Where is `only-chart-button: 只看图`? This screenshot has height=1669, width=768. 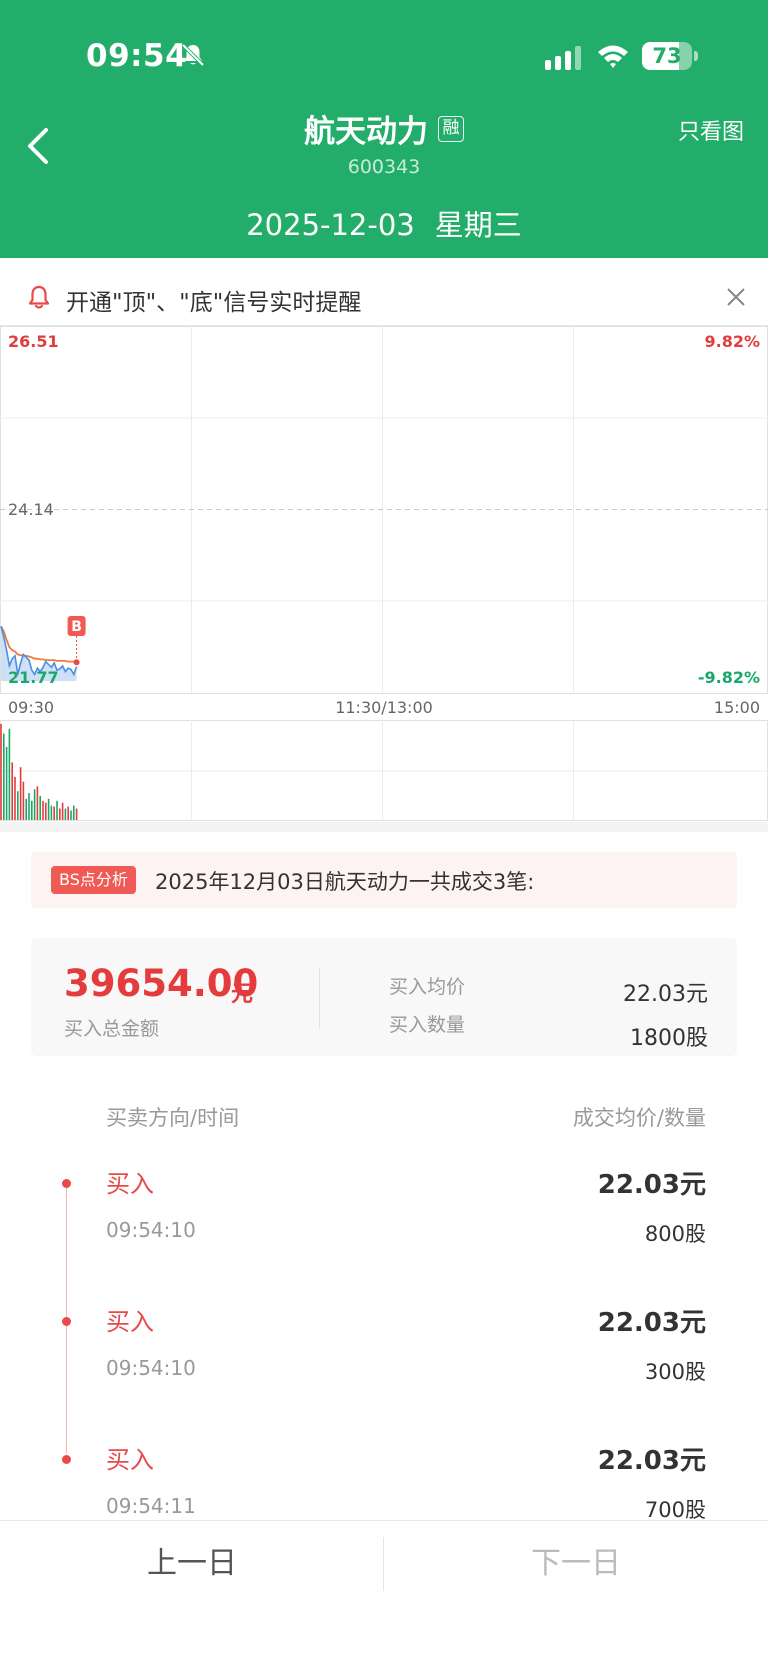
only-chart-button: 只看图 is located at coordinates (711, 130).